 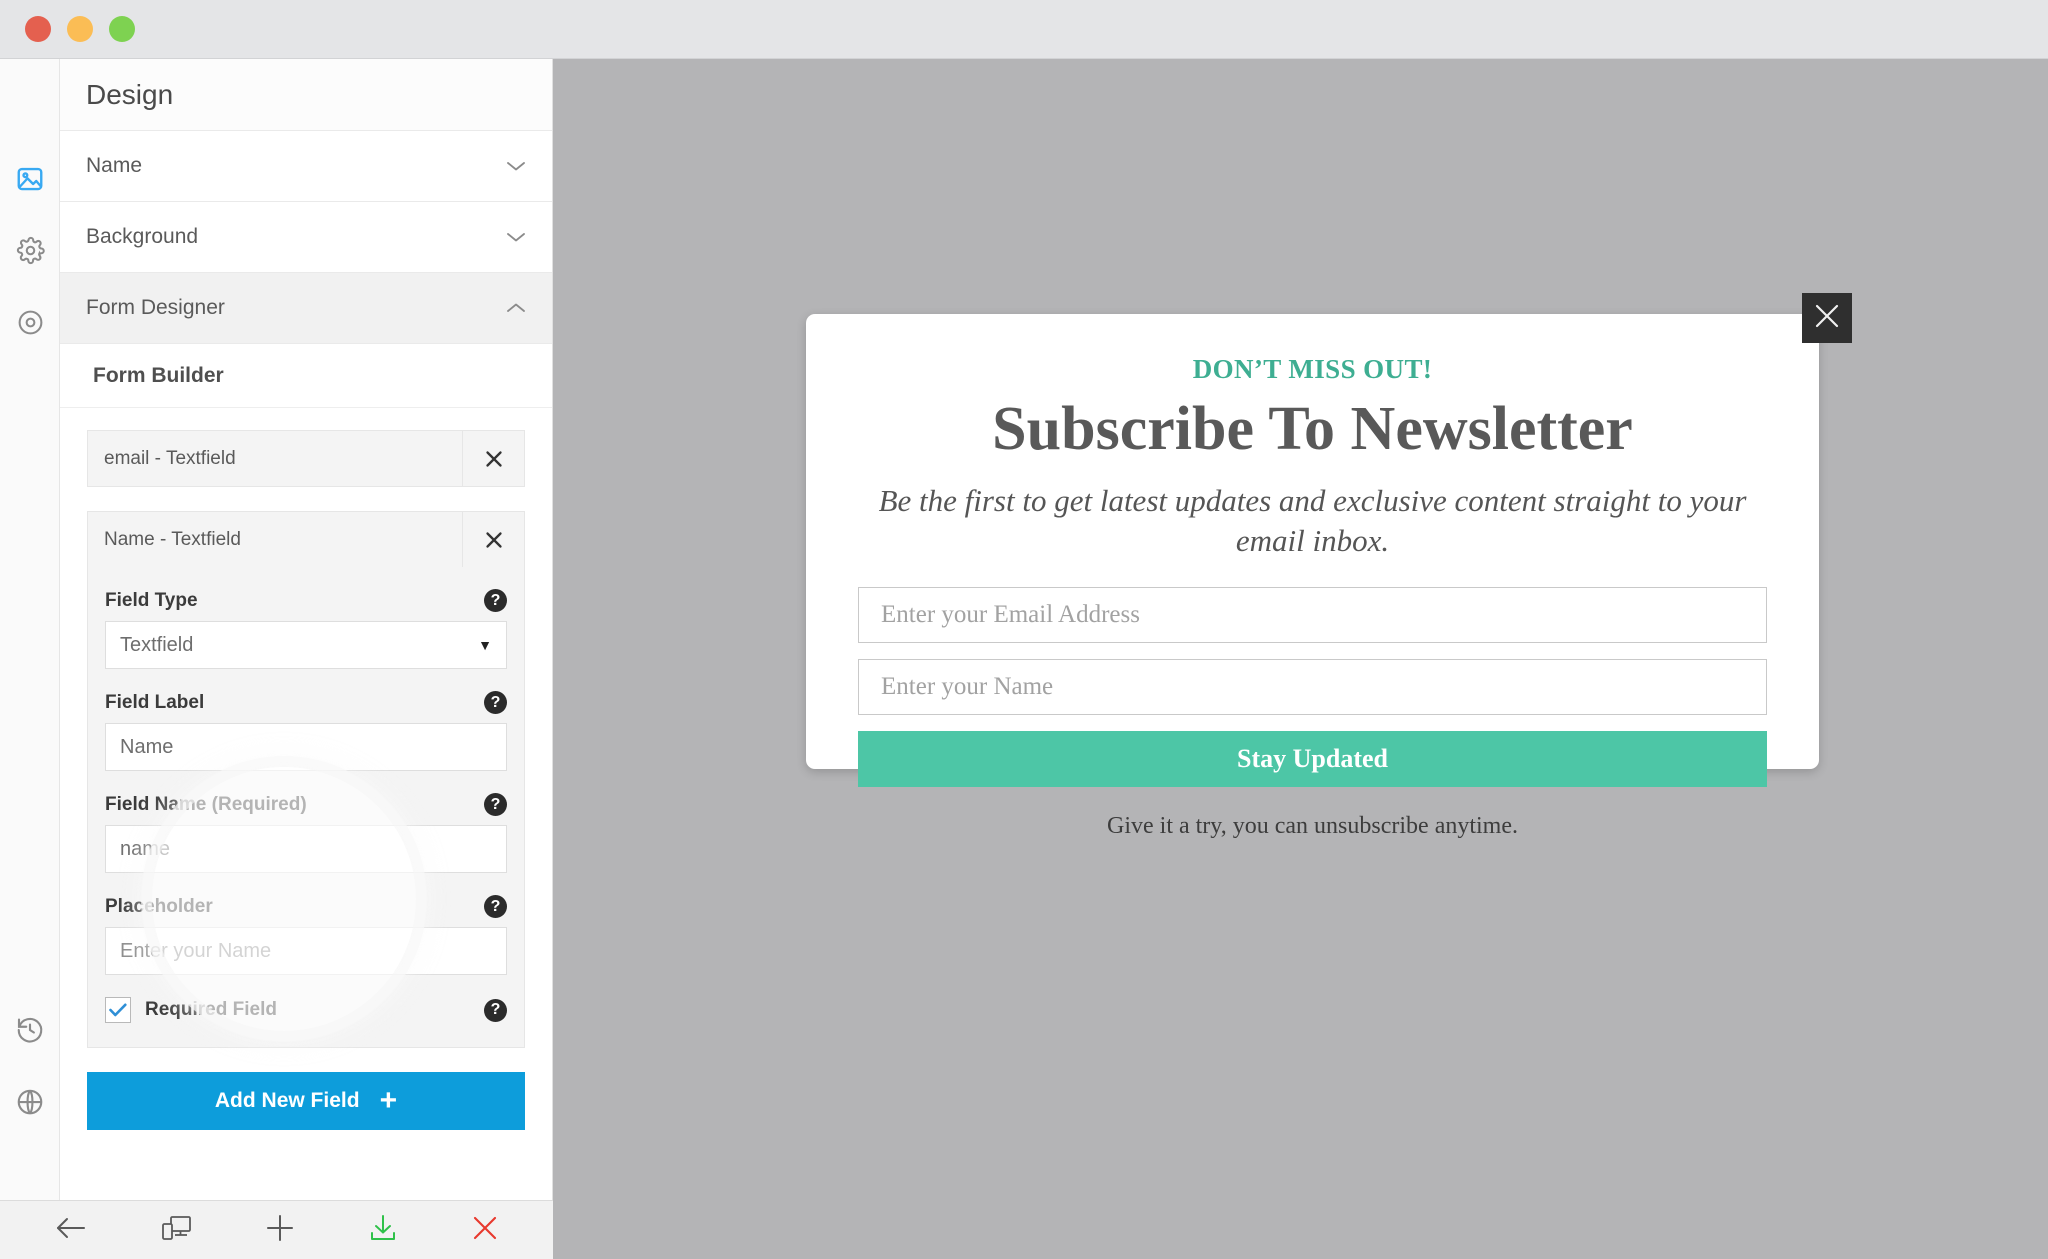 What do you see at coordinates (388, 1100) in the screenshot?
I see `plus-icon: +` at bounding box center [388, 1100].